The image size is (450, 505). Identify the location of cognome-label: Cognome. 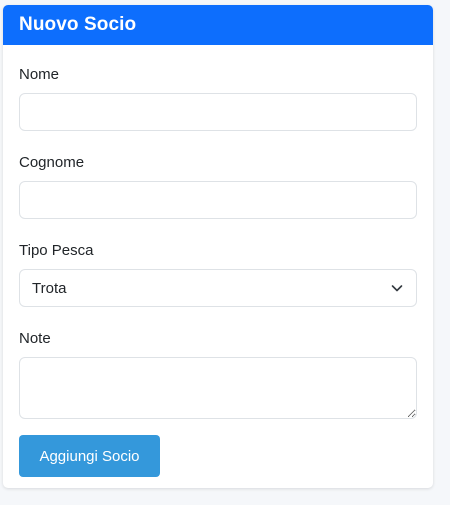
(52, 162).